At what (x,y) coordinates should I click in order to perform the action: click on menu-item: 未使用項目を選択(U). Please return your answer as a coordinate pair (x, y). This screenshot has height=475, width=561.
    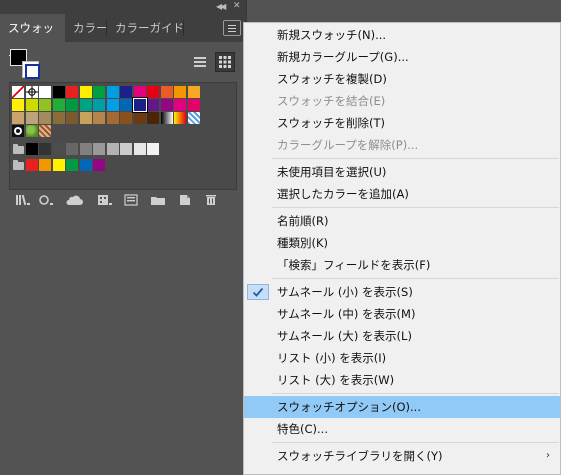
    Looking at the image, I should click on (402, 172).